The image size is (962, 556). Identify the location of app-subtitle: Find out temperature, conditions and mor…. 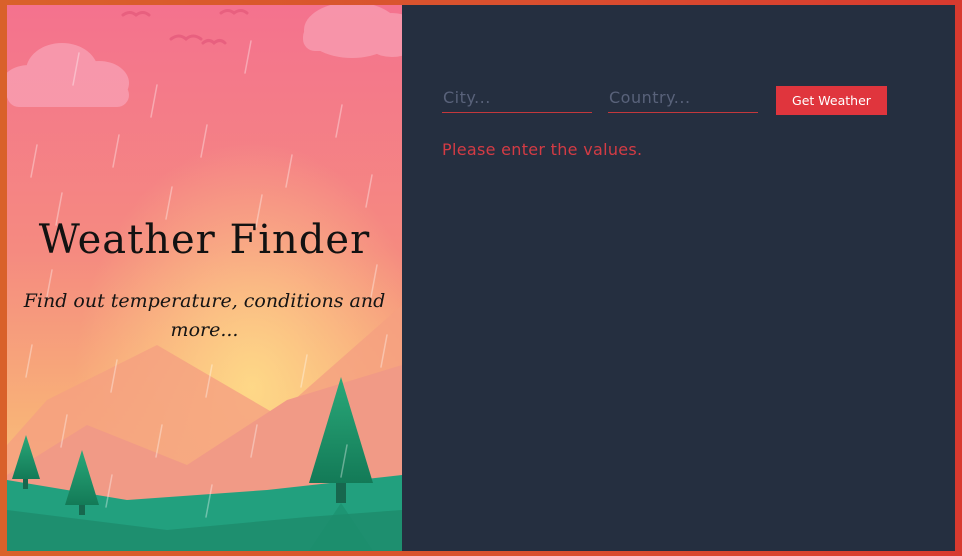
(204, 315).